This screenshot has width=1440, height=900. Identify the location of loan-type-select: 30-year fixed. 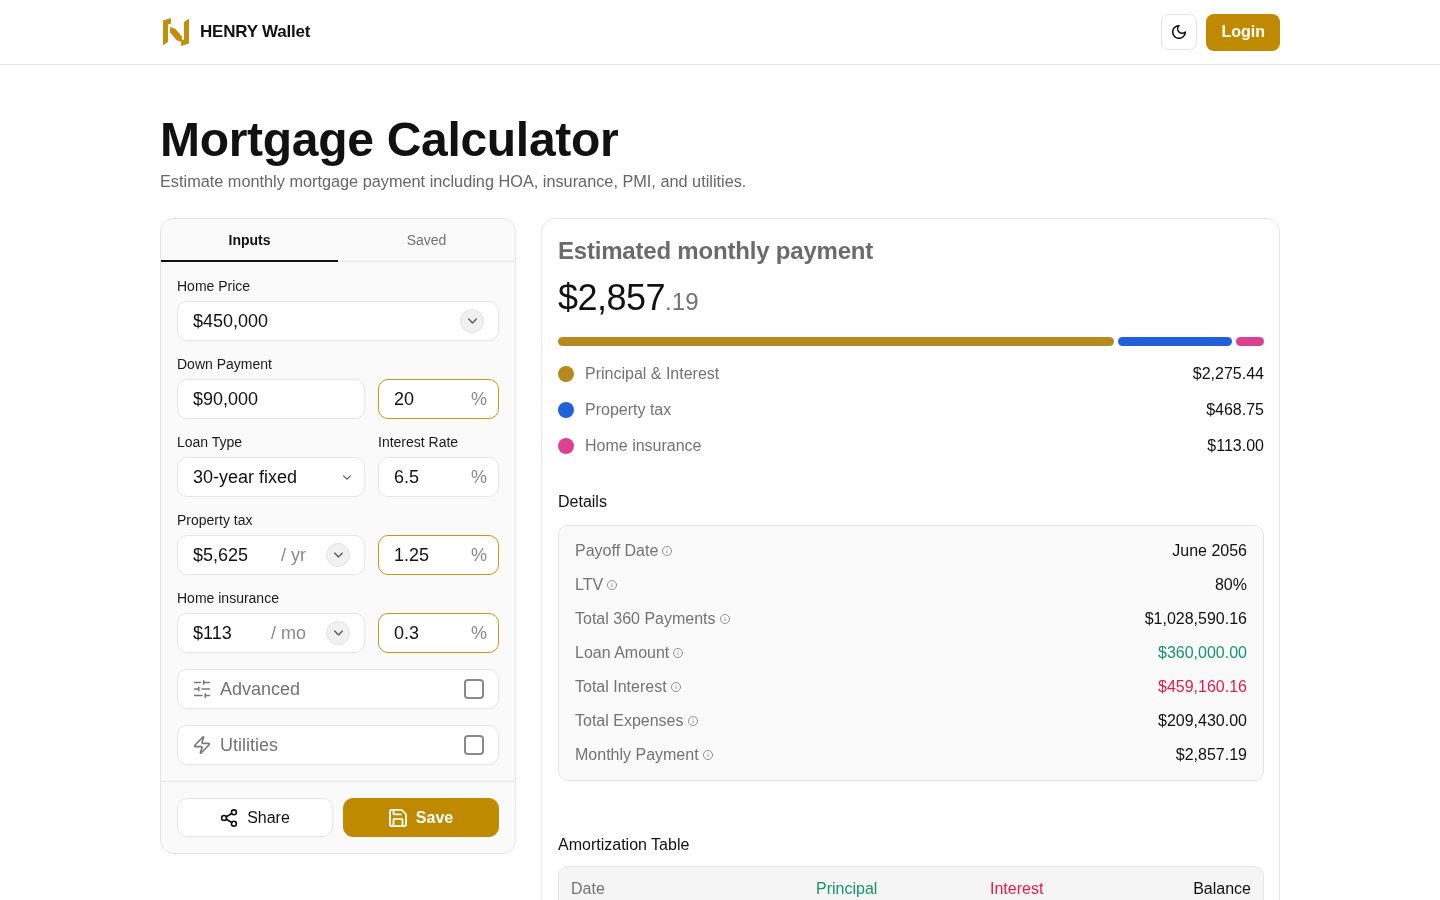
(271, 477).